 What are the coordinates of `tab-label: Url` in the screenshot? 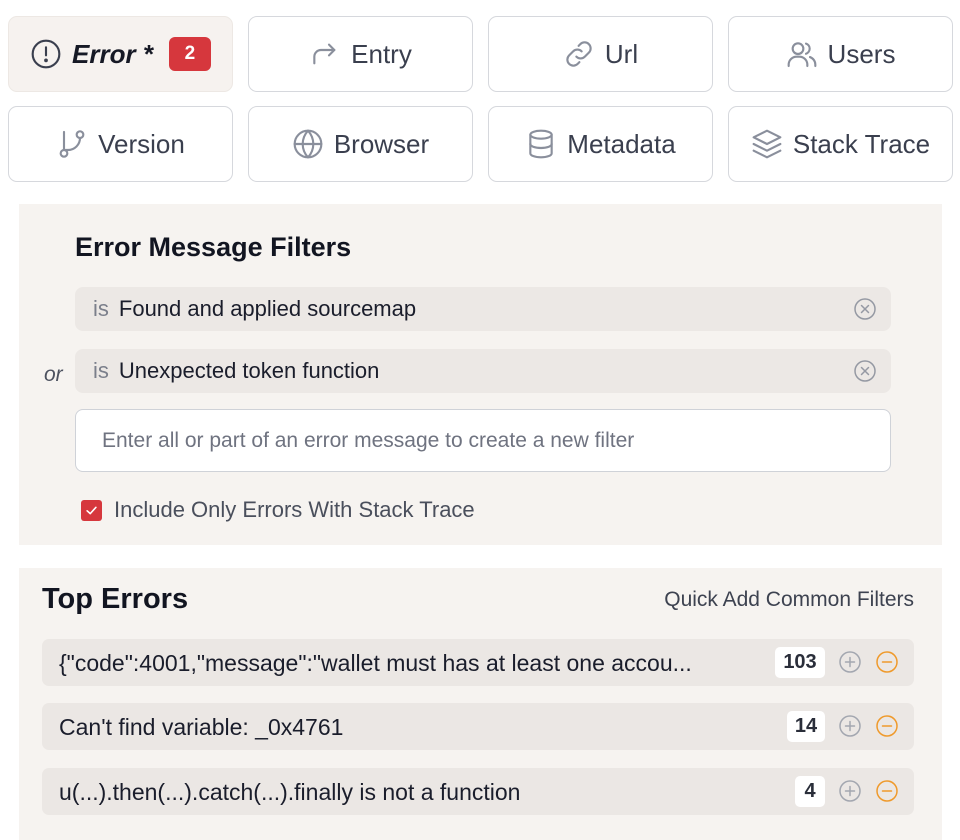 It's located at (621, 53).